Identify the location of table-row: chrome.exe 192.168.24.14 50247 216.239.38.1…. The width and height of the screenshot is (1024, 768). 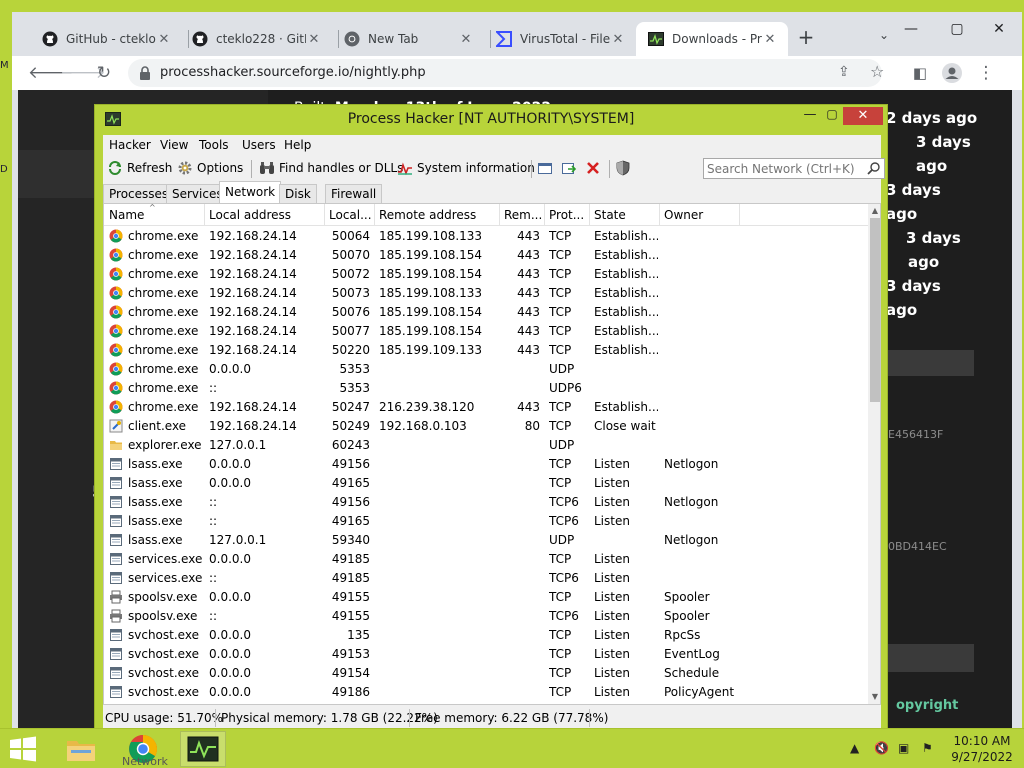
(487, 407).